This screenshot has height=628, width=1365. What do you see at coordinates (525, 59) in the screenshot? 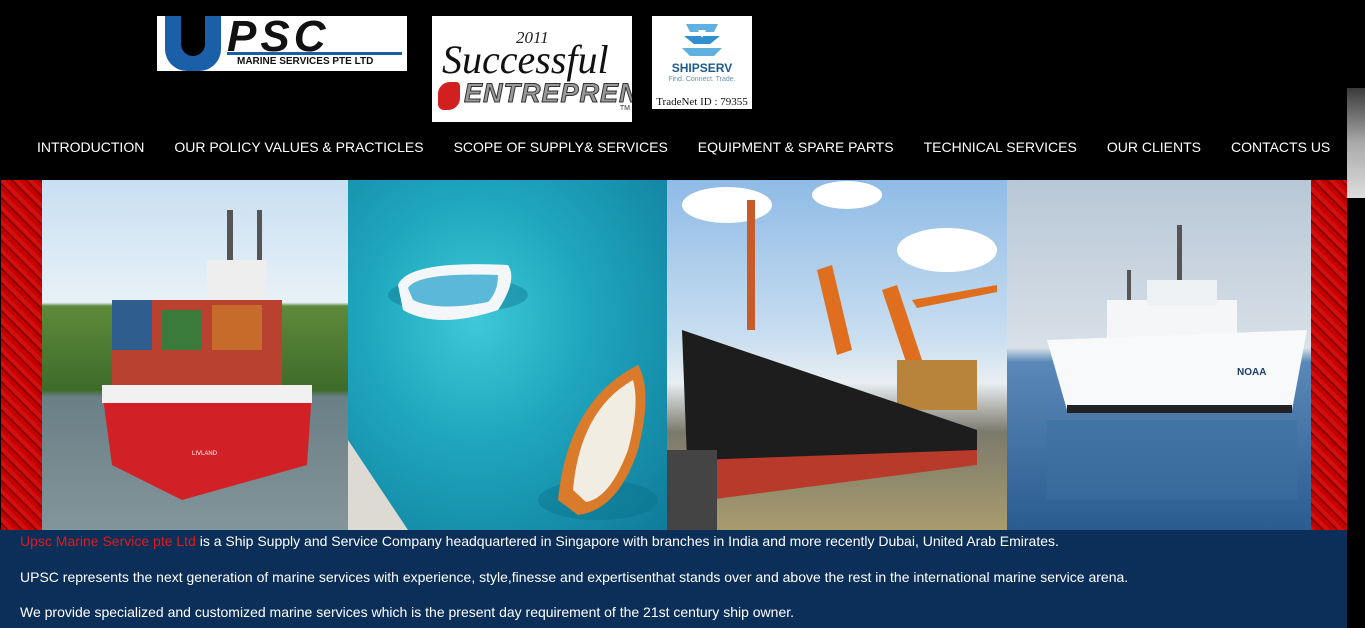
I see `award-title: Successful` at bounding box center [525, 59].